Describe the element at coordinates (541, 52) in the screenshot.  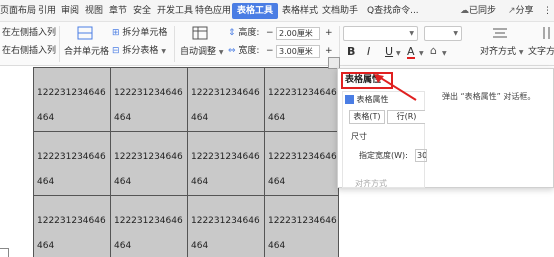
I see `text-direction-button: 文字方` at that location.